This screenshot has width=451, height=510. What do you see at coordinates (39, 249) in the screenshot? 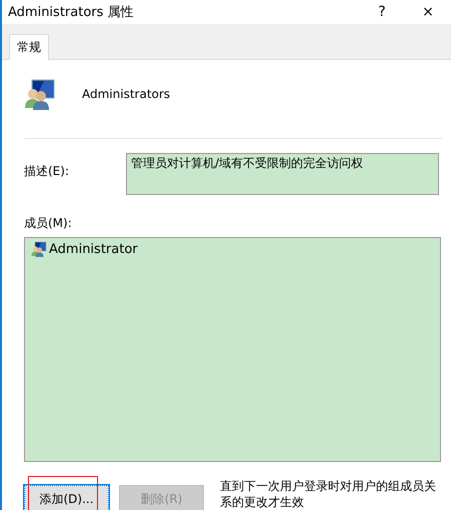
I see `user-icon` at bounding box center [39, 249].